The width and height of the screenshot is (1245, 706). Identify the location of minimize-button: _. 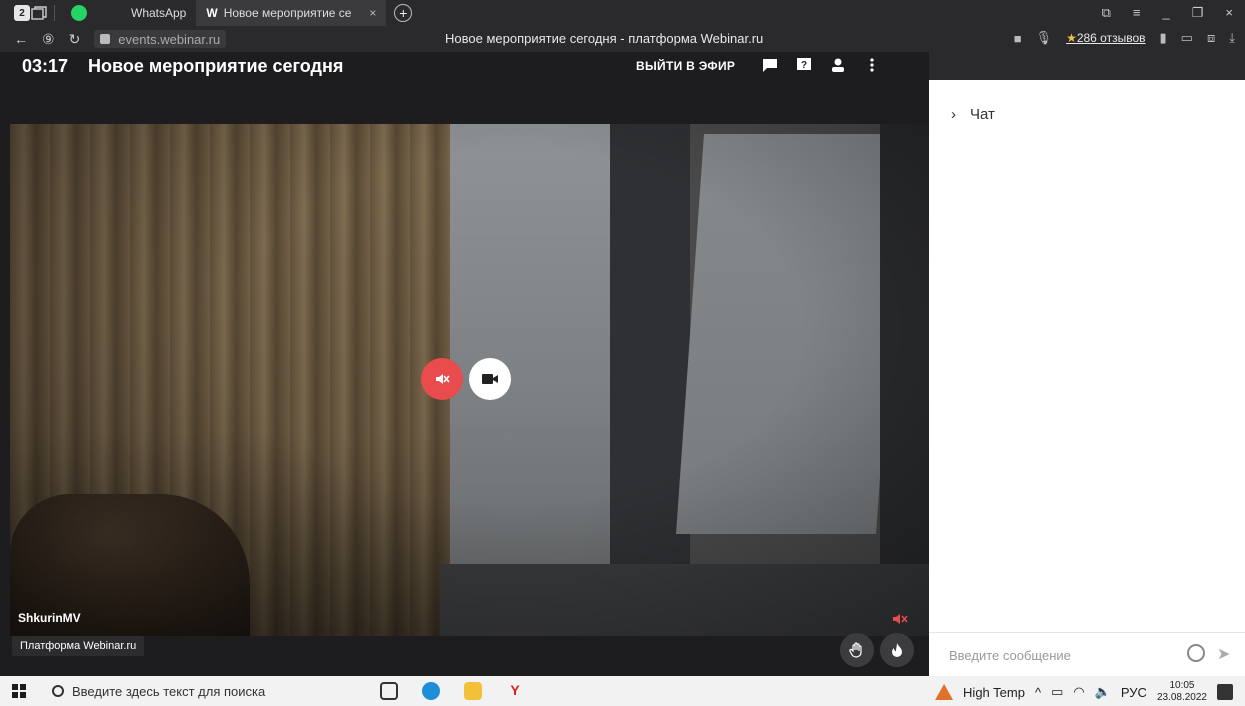
(1166, 13).